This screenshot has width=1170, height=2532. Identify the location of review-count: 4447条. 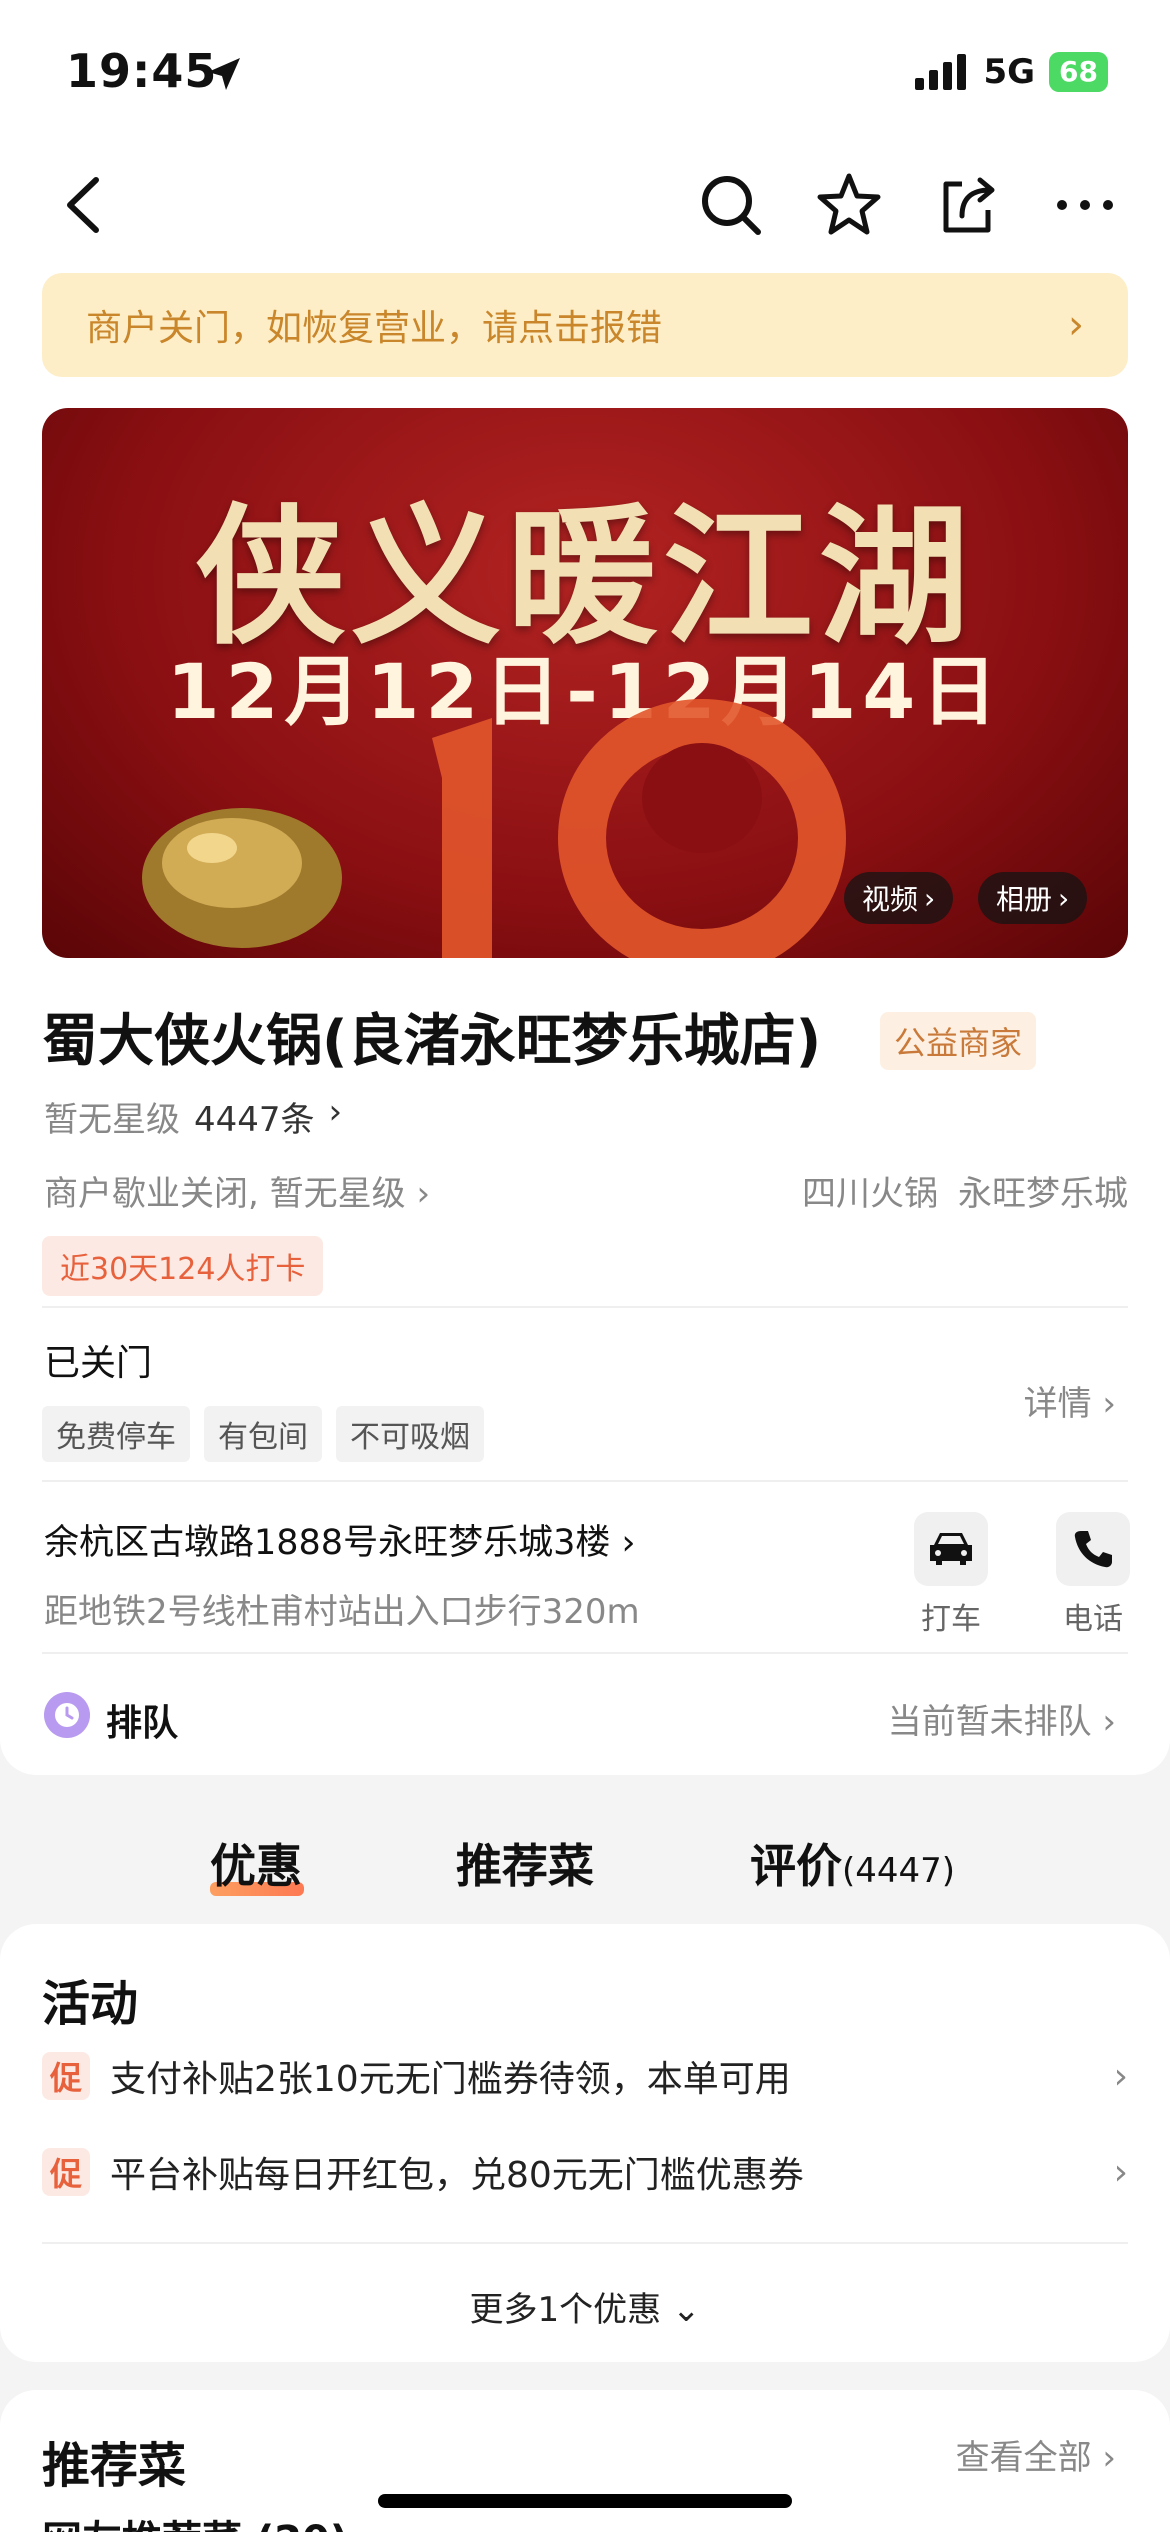
(254, 1120).